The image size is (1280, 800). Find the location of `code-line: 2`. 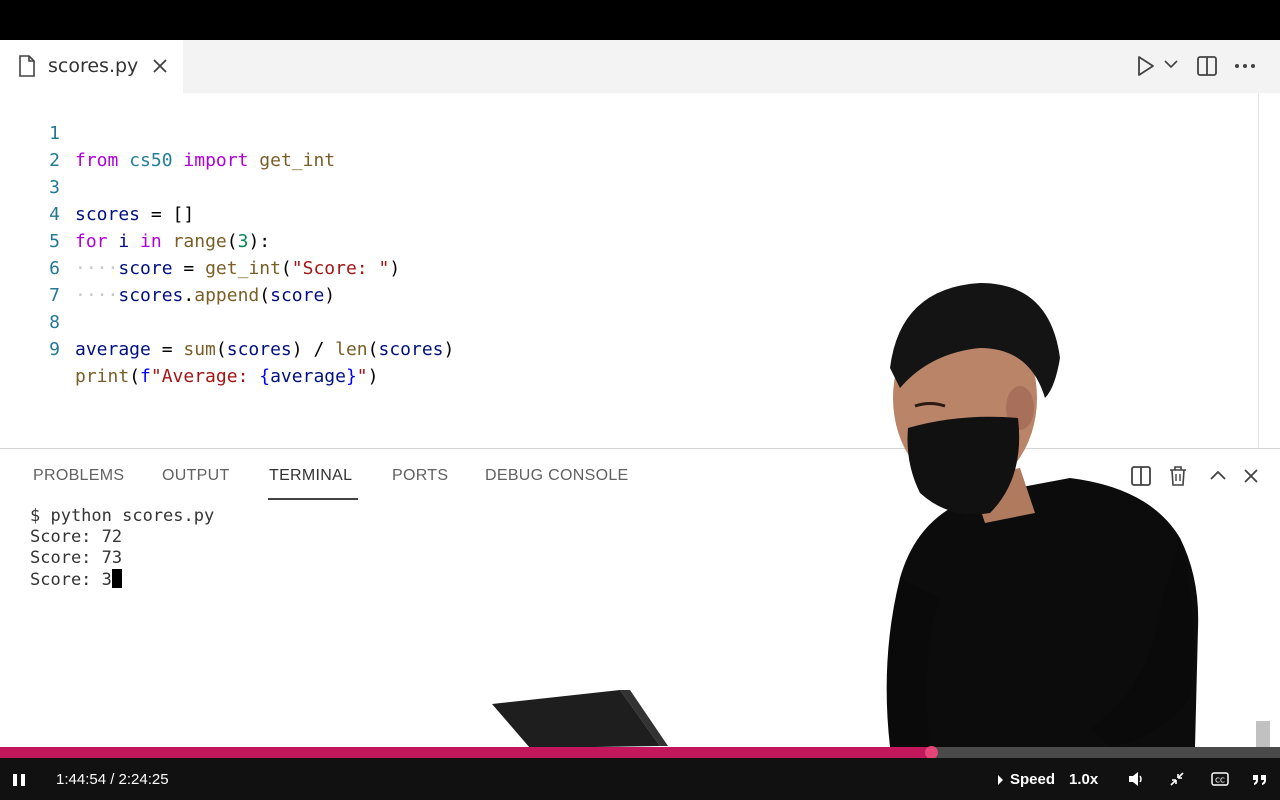

code-line: 2 is located at coordinates (629, 145).